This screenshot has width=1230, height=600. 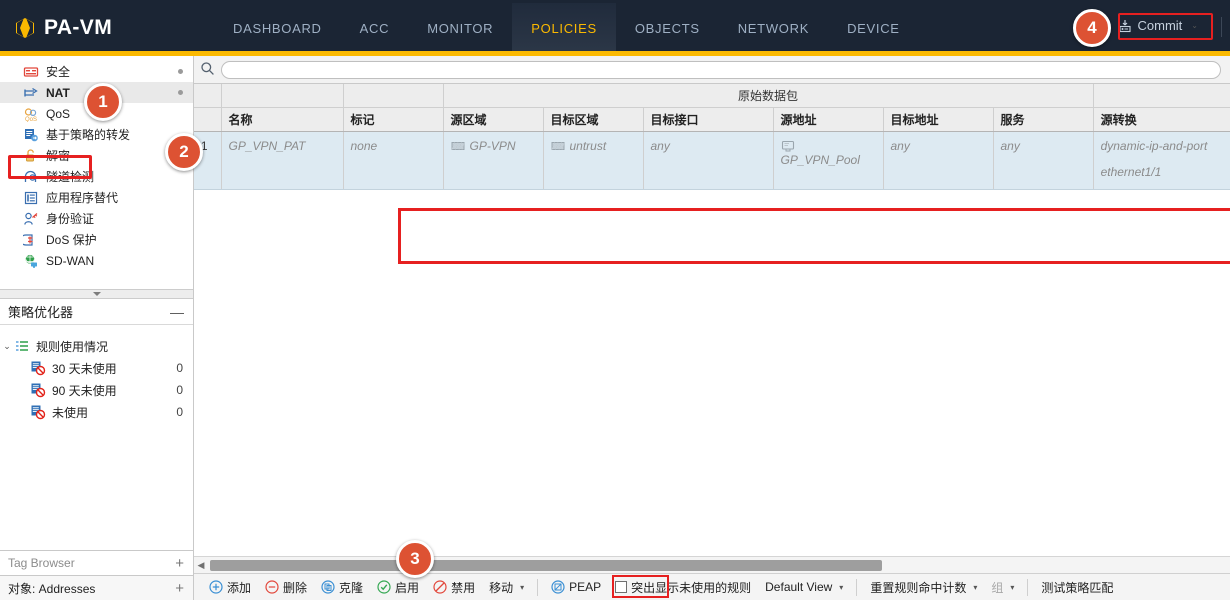 What do you see at coordinates (31, 72) in the screenshot?
I see `security-shield-icon` at bounding box center [31, 72].